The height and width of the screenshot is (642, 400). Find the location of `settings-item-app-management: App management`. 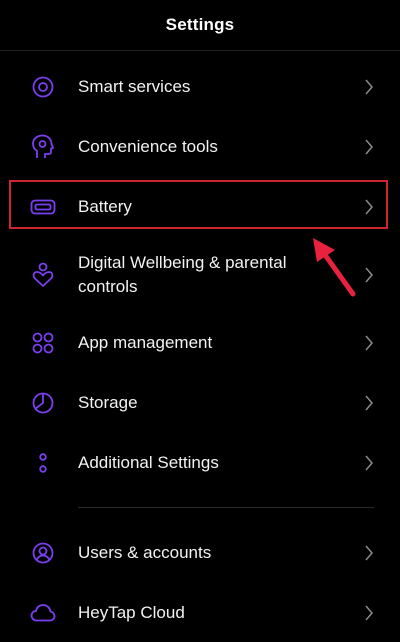

settings-item-app-management: App management is located at coordinates (200, 343).